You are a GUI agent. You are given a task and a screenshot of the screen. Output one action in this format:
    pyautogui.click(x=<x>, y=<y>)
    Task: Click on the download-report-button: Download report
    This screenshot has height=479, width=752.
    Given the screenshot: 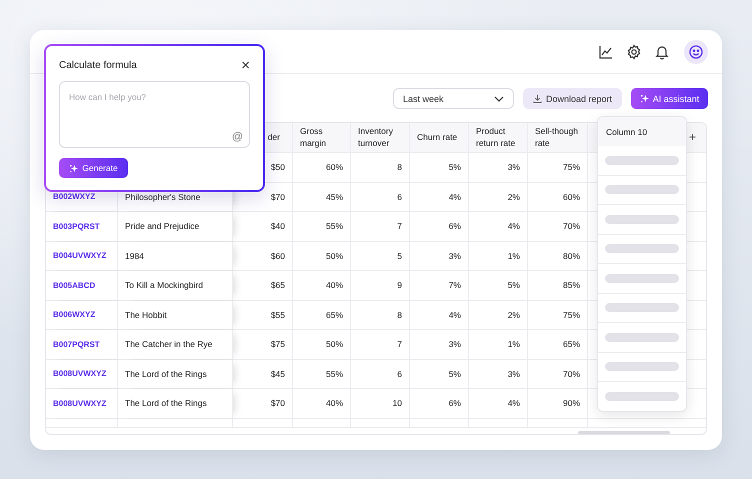 What is the action you would take?
    pyautogui.click(x=572, y=98)
    